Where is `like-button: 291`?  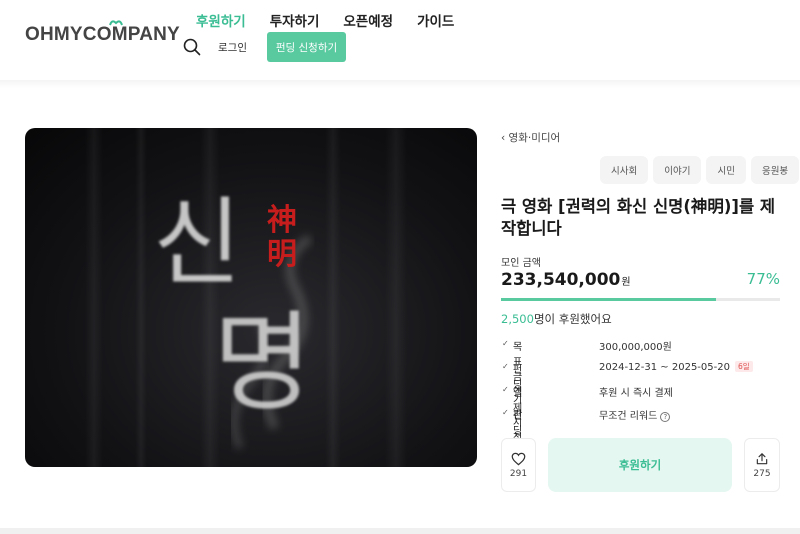 like-button: 291 is located at coordinates (518, 465).